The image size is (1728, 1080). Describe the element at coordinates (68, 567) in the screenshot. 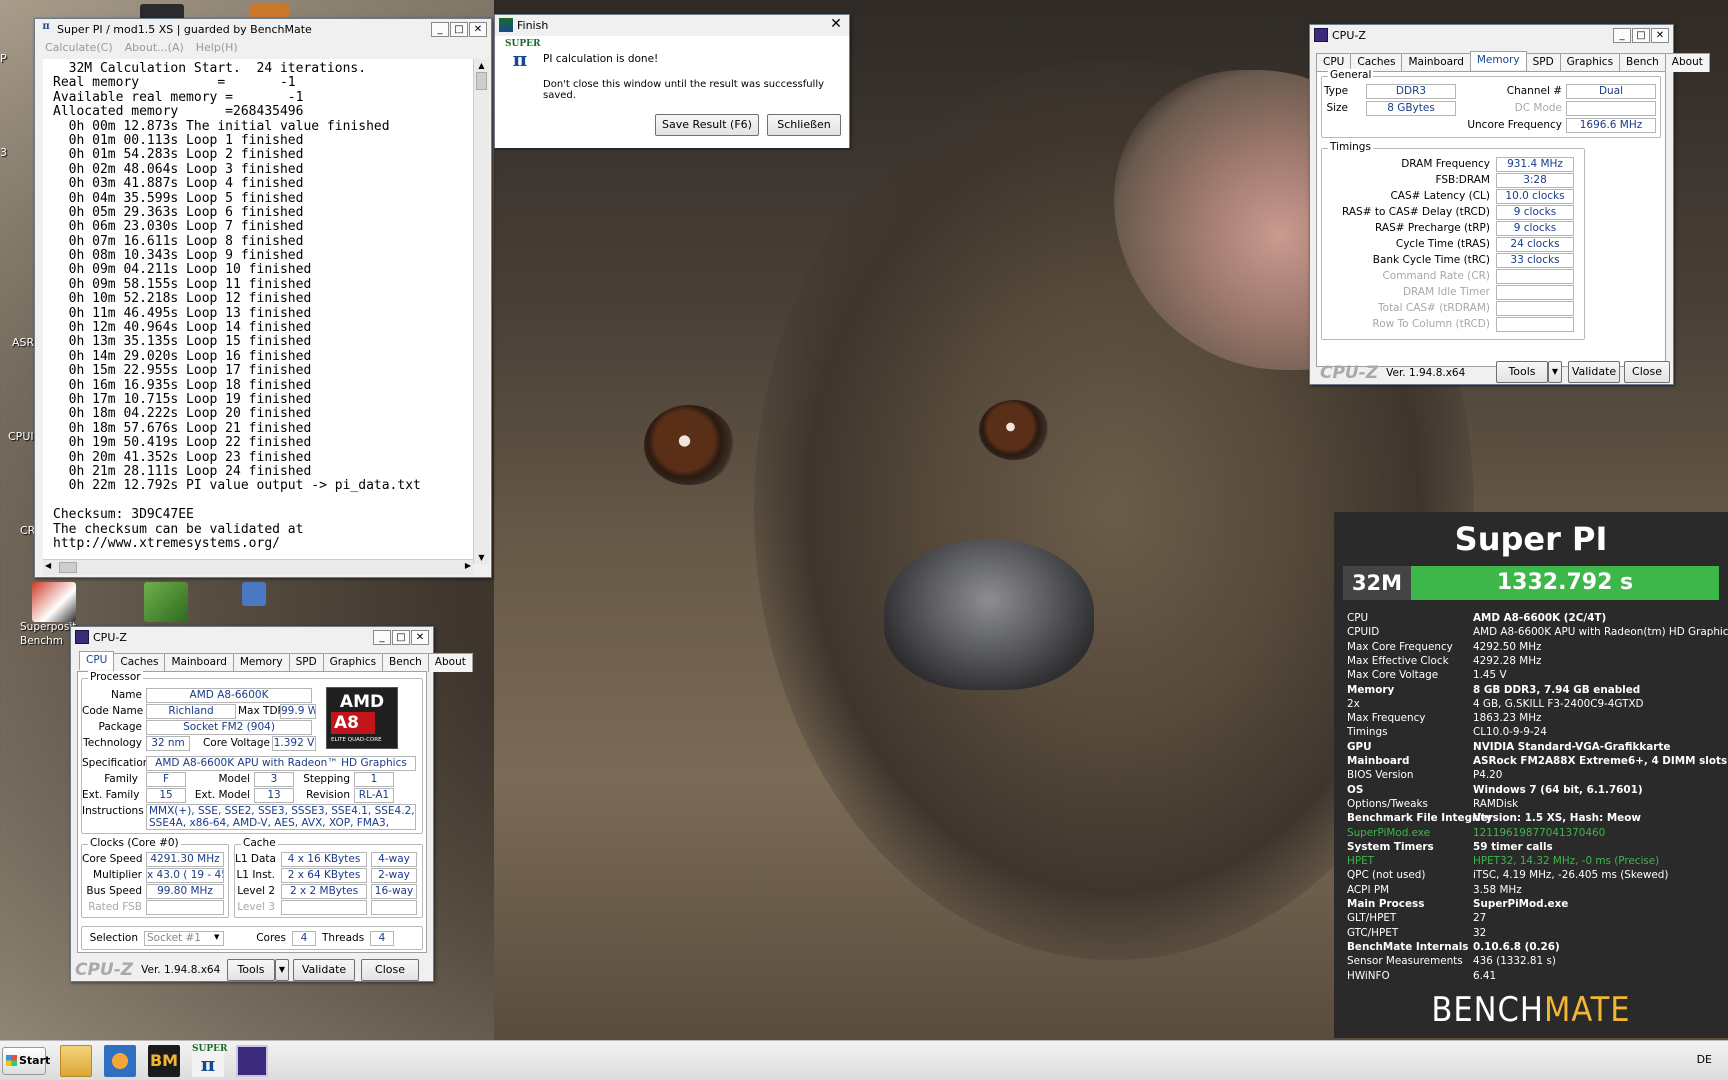

I see `hscroll-thumb` at that location.